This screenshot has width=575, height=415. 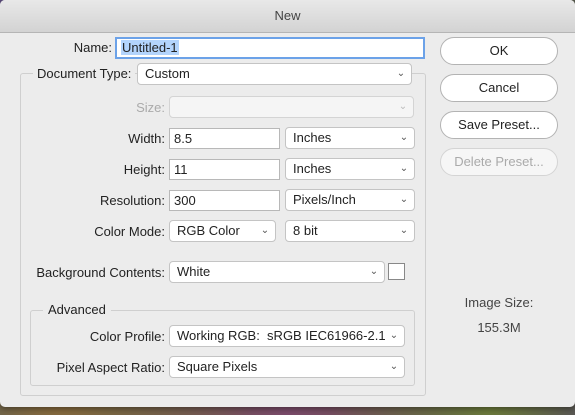 What do you see at coordinates (350, 231) in the screenshot?
I see `bit-depth-select: 8 bit ⌄` at bounding box center [350, 231].